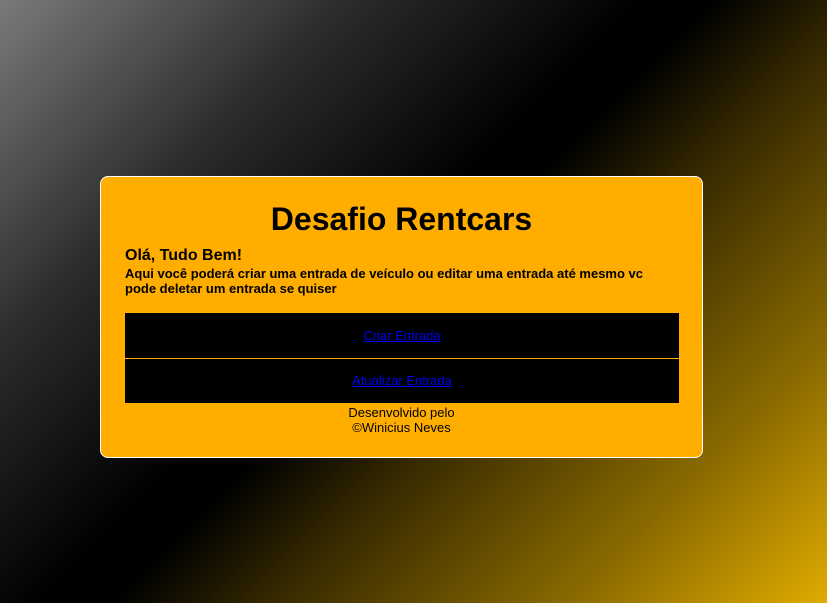 Image resolution: width=827 pixels, height=603 pixels. What do you see at coordinates (401, 412) in the screenshot?
I see `footer-credit-line: Desenvolvido pelo` at bounding box center [401, 412].